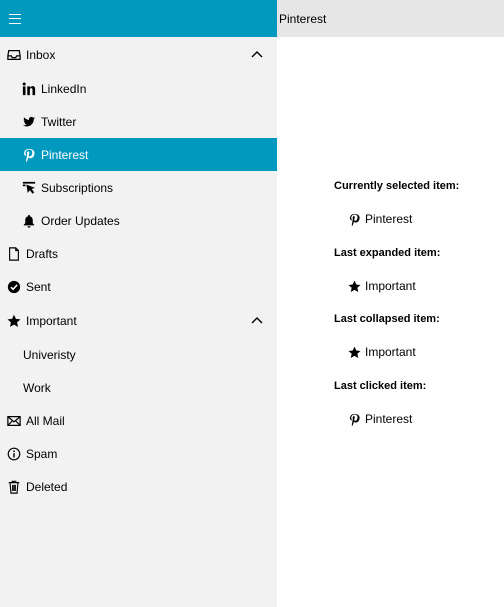 Image resolution: width=504 pixels, height=607 pixels. What do you see at coordinates (138, 320) in the screenshot?
I see `nav-item-important: Important` at bounding box center [138, 320].